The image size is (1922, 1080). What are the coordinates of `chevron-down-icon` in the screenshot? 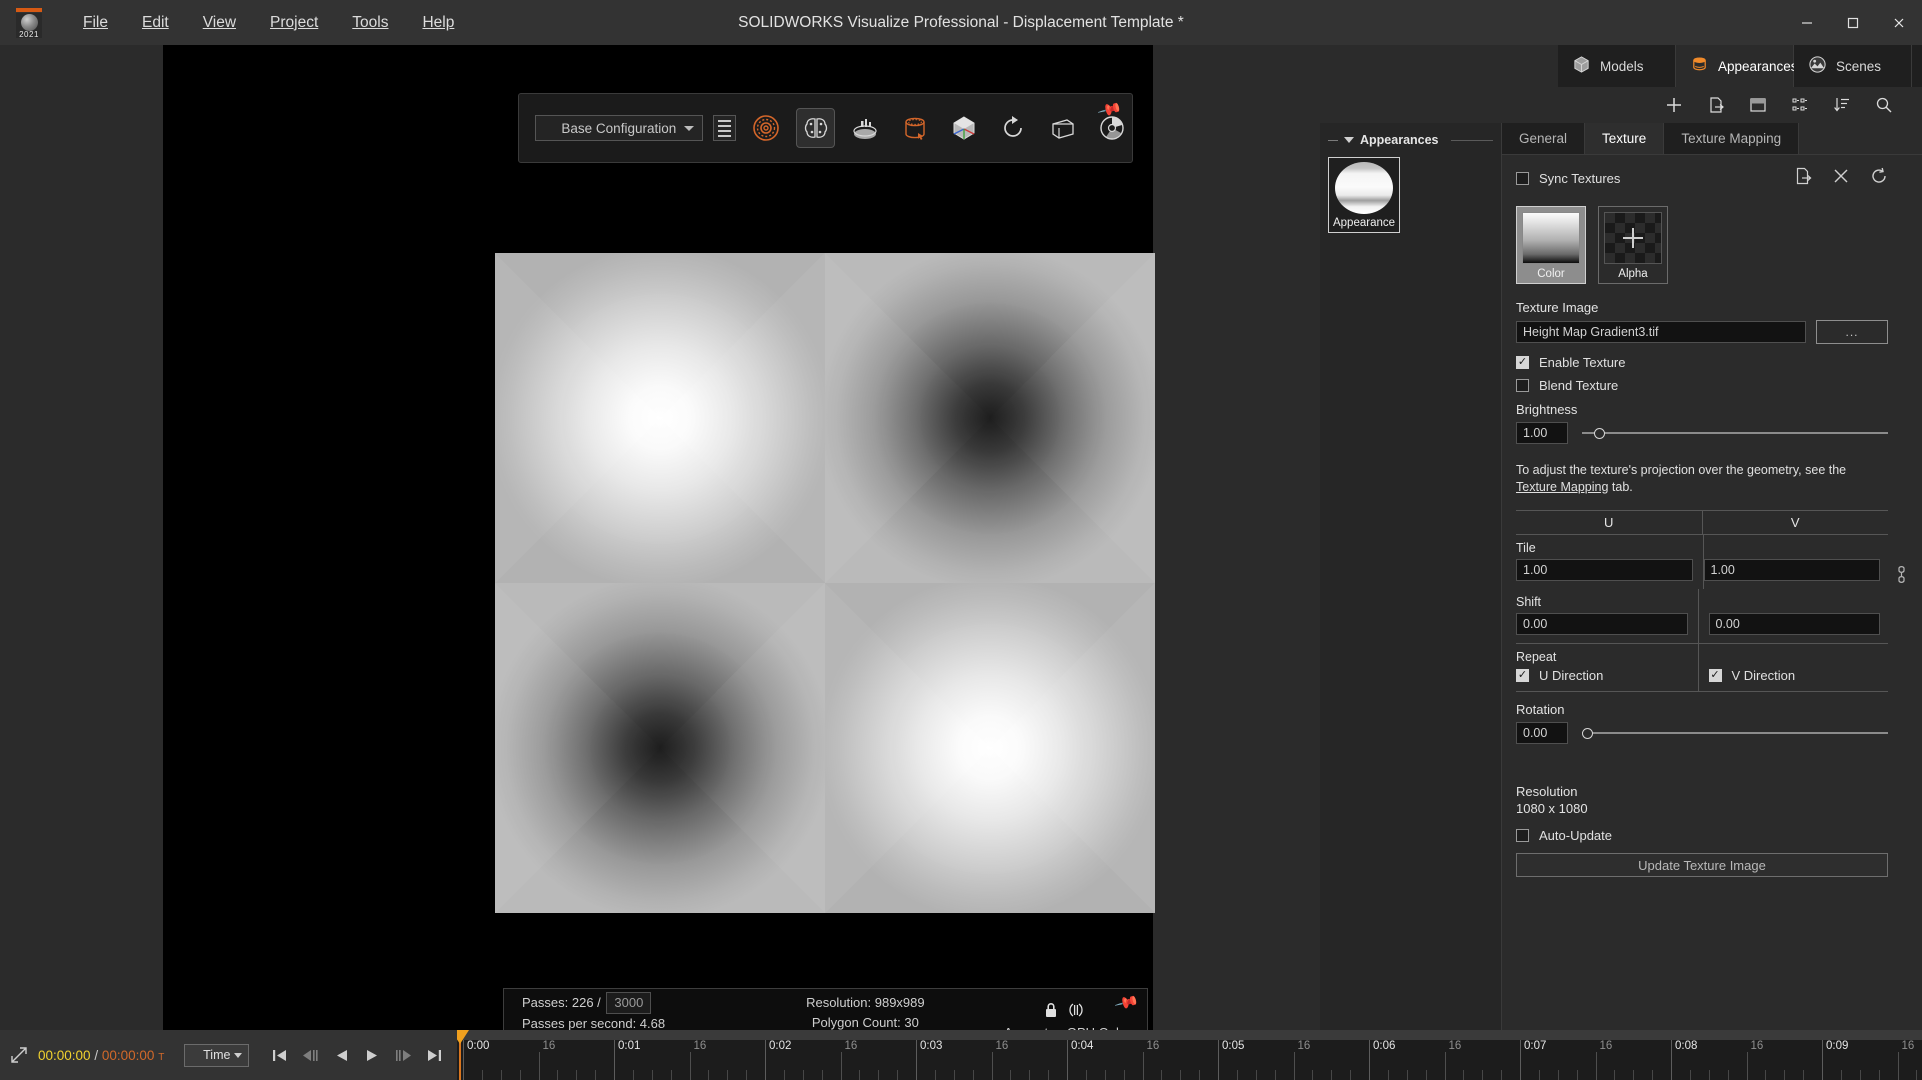 It's located at (1349, 140).